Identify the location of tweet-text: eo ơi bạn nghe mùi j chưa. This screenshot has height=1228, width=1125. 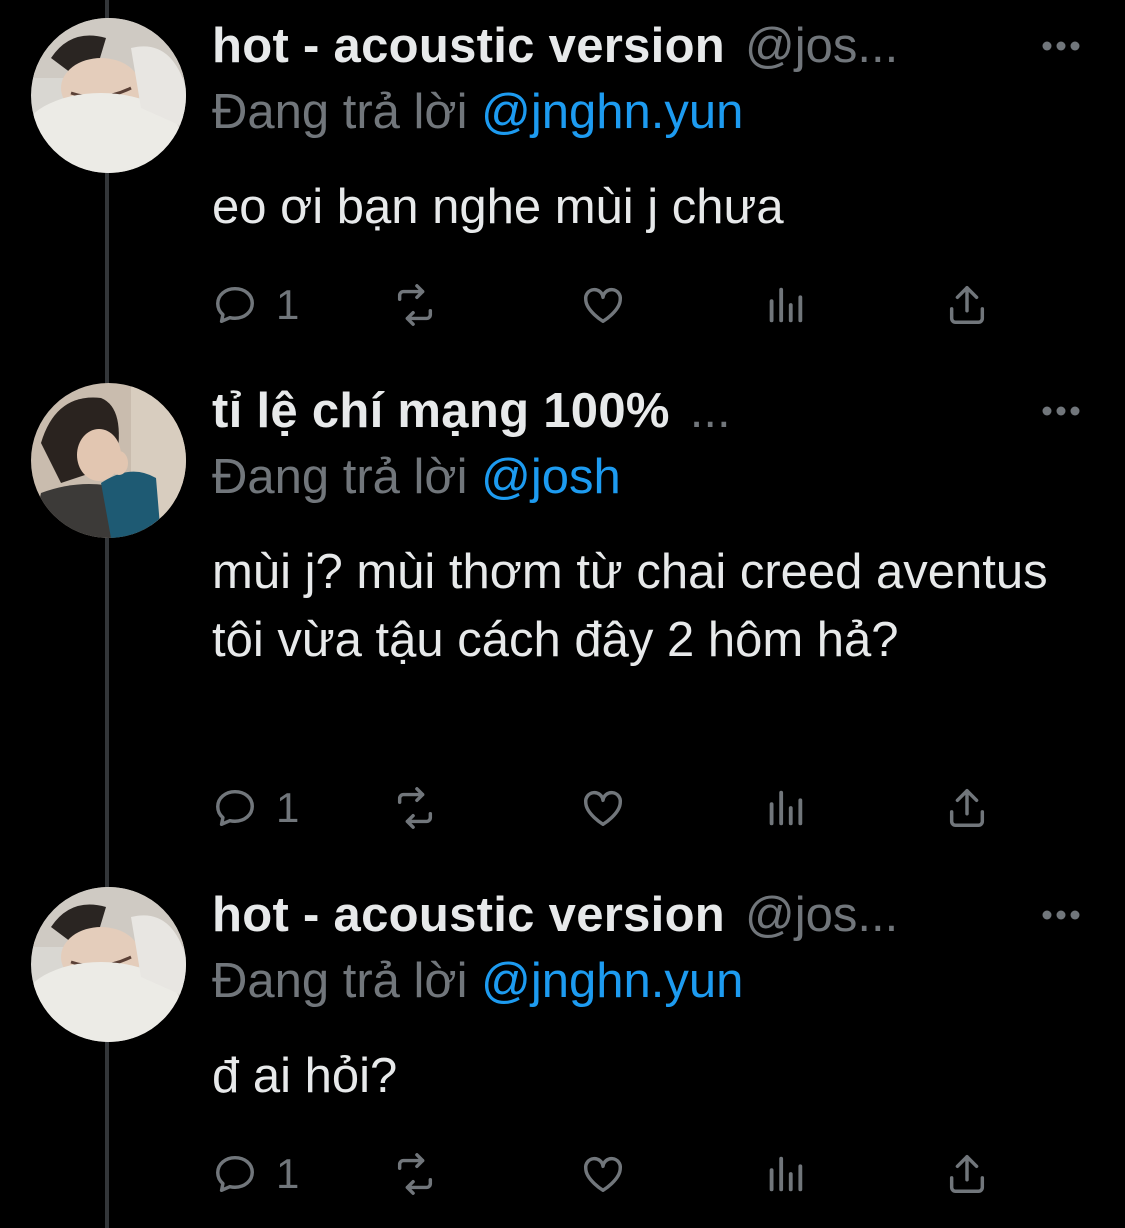
(498, 207).